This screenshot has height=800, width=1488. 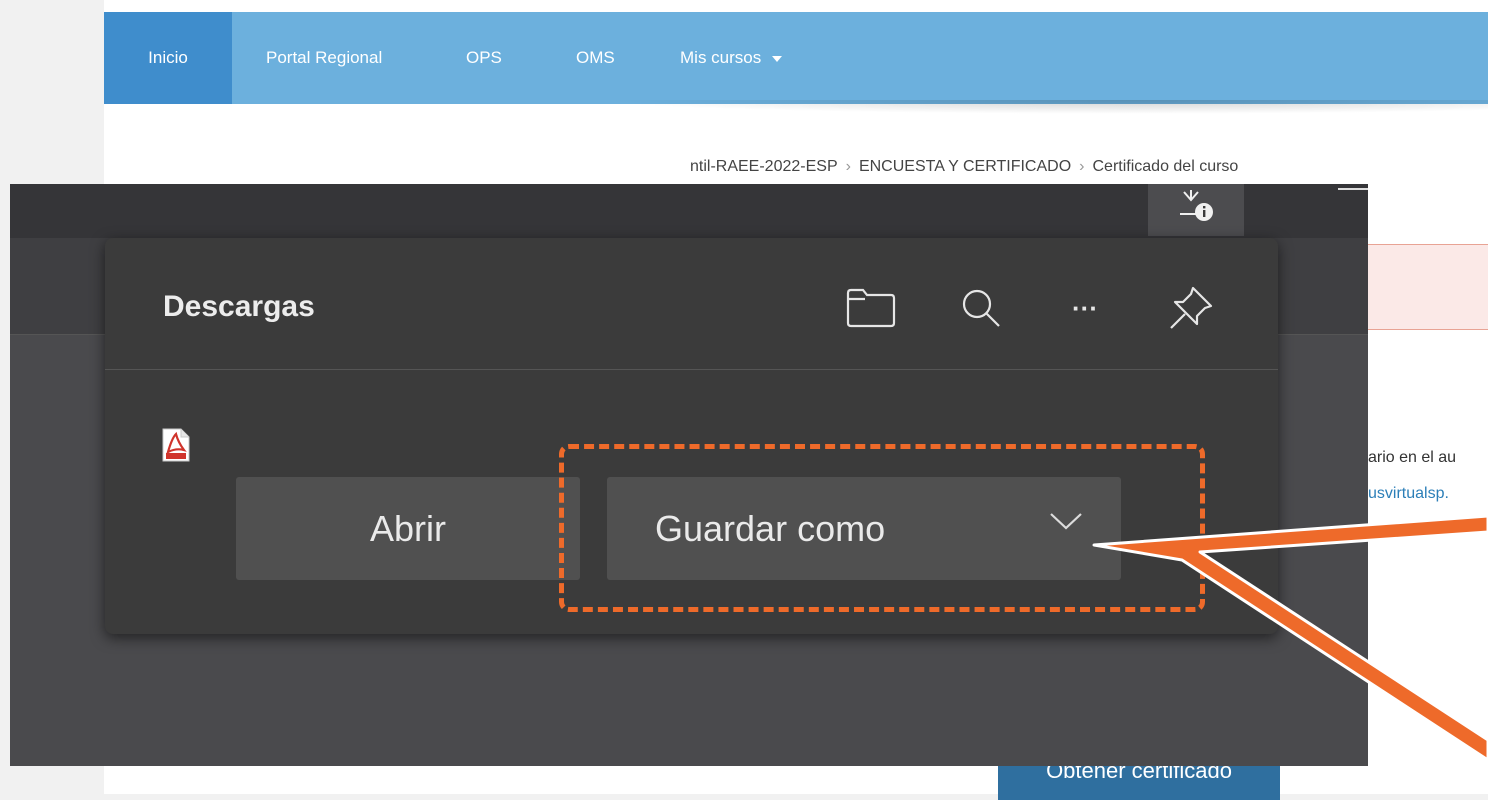 What do you see at coordinates (1290, 638) in the screenshot?
I see `annotation-arrow` at bounding box center [1290, 638].